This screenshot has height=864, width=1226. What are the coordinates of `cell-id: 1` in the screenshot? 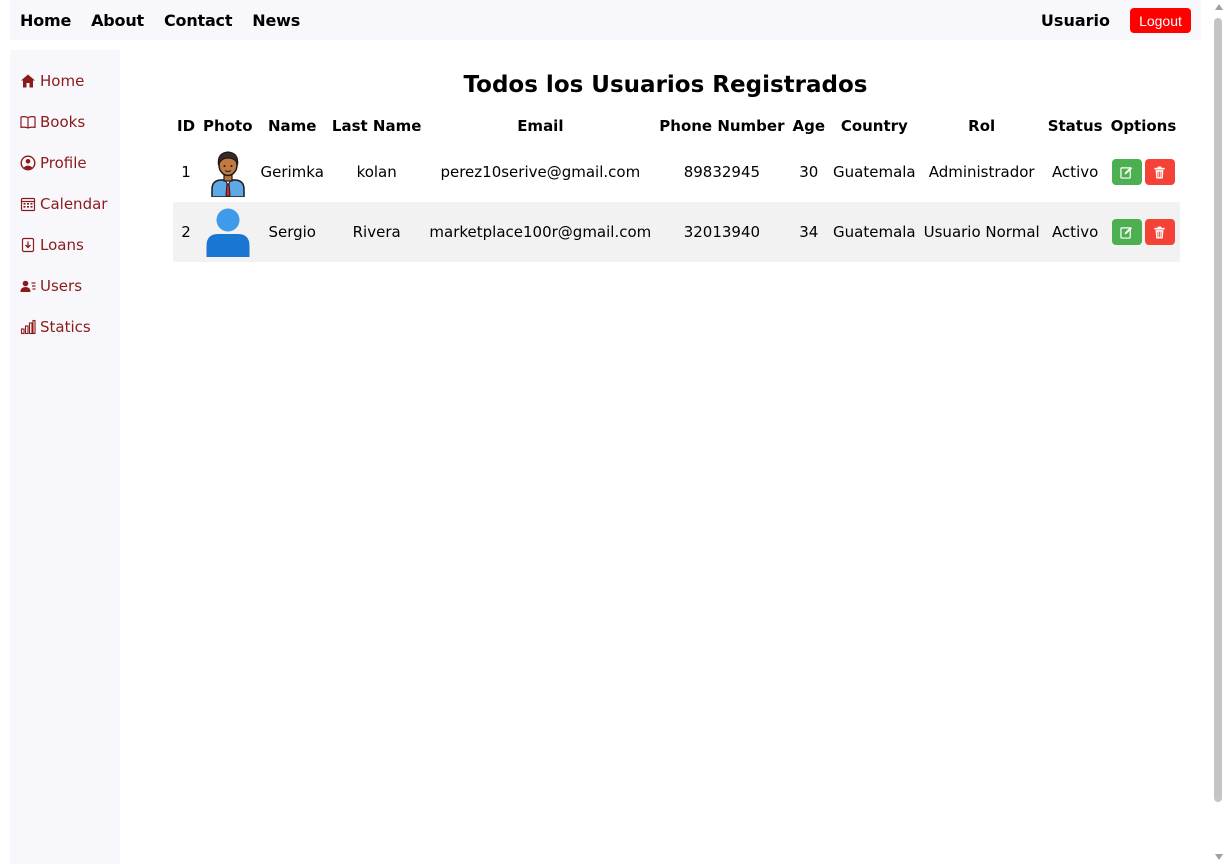 It's located at (186, 172).